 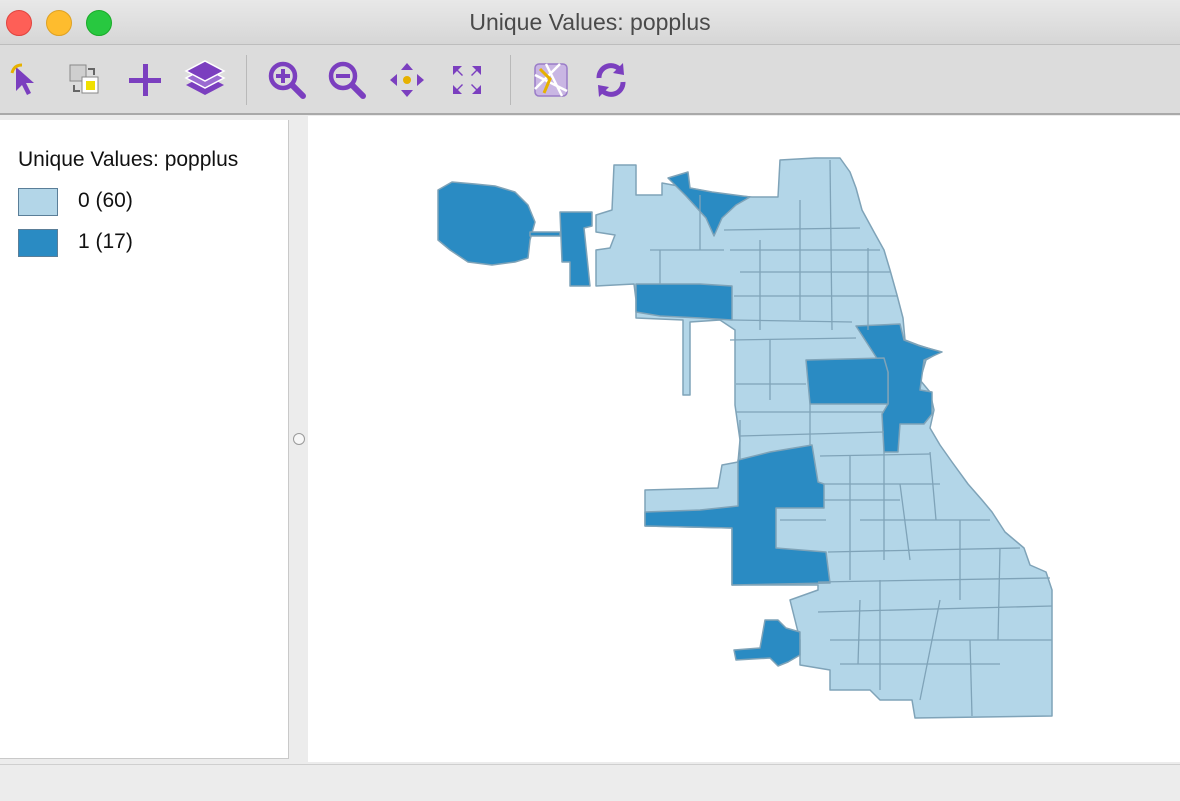 I want to click on legend-label: 1 (17), so click(x=105, y=241).